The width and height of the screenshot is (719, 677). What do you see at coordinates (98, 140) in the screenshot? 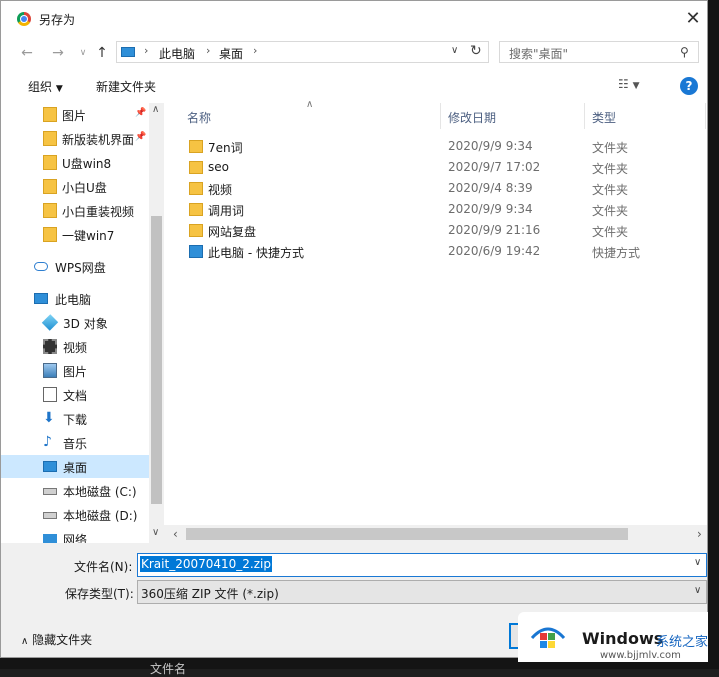
I see `sidebar-item-label: 新版装机界面` at bounding box center [98, 140].